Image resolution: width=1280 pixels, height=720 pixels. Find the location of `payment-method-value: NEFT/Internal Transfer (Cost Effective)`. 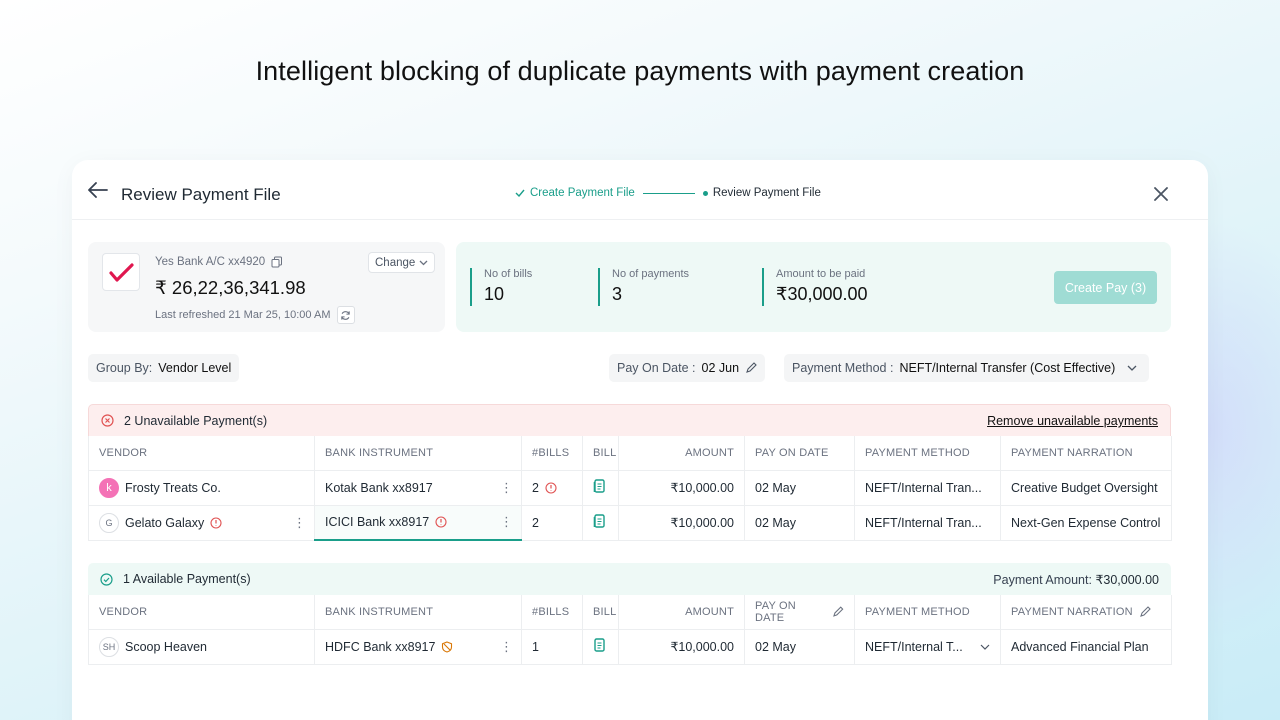

payment-method-value: NEFT/Internal Transfer (Cost Effective) is located at coordinates (1007, 368).